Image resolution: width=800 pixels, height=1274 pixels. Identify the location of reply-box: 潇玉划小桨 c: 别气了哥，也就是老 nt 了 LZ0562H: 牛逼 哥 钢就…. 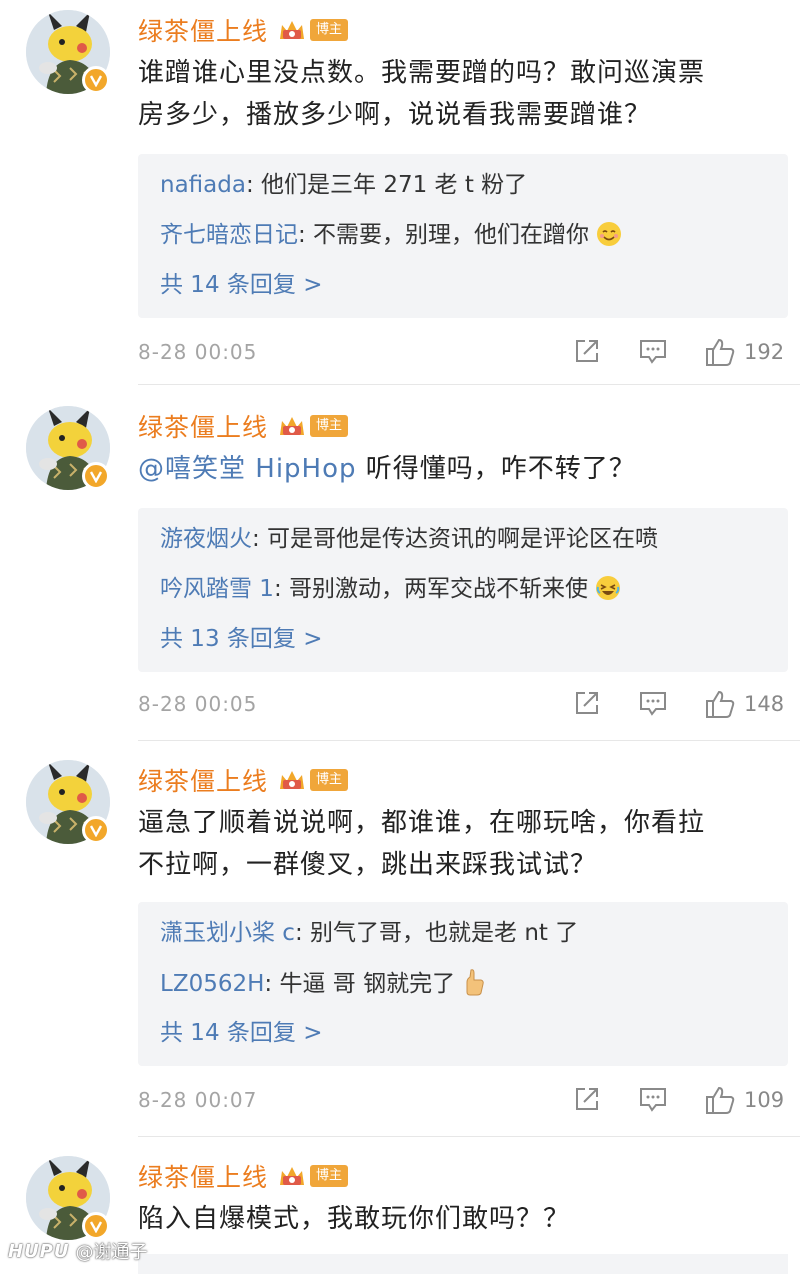
(463, 984).